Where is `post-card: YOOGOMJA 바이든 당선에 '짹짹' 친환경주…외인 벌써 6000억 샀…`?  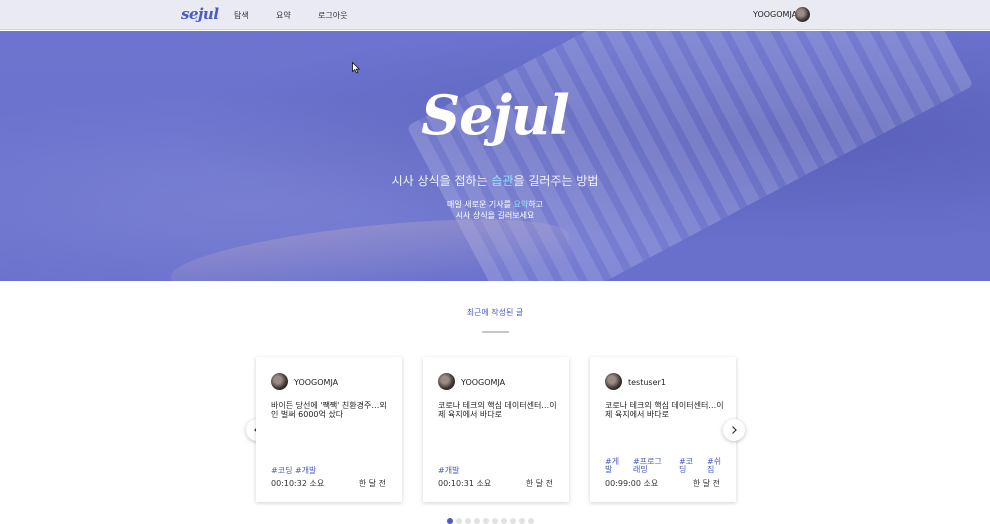 post-card: YOOGOMJA 바이든 당선에 '짹짹' 친환경주…외인 벌써 6000억 샀… is located at coordinates (329, 429).